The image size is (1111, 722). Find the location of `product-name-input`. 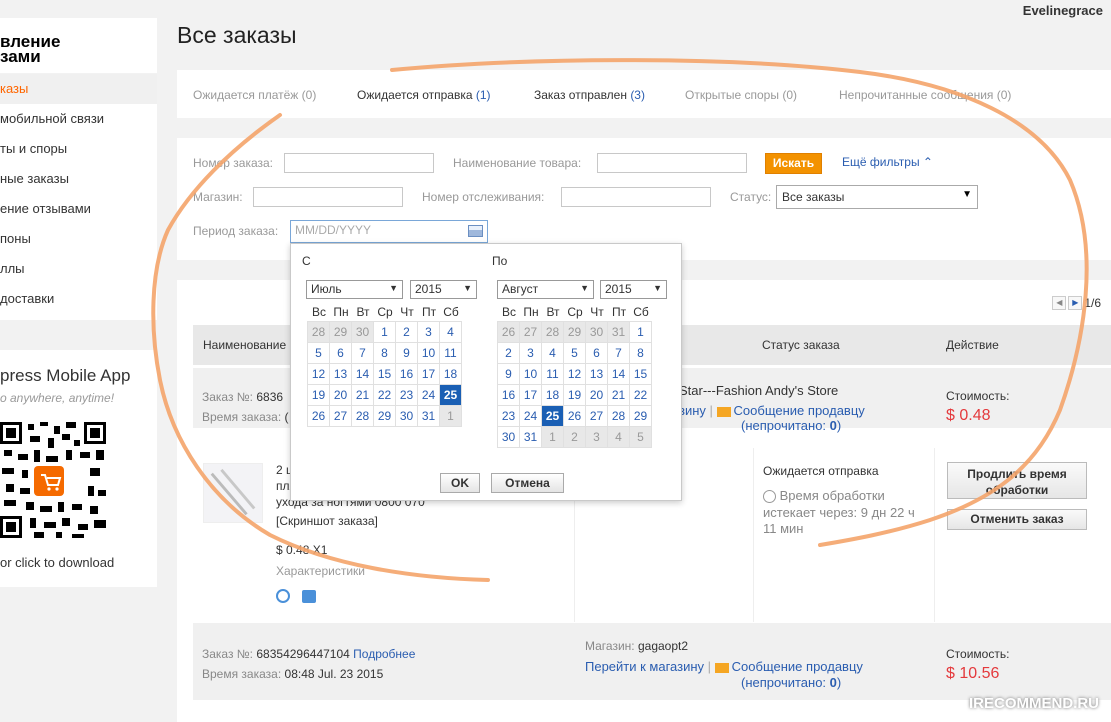

product-name-input is located at coordinates (672, 163).